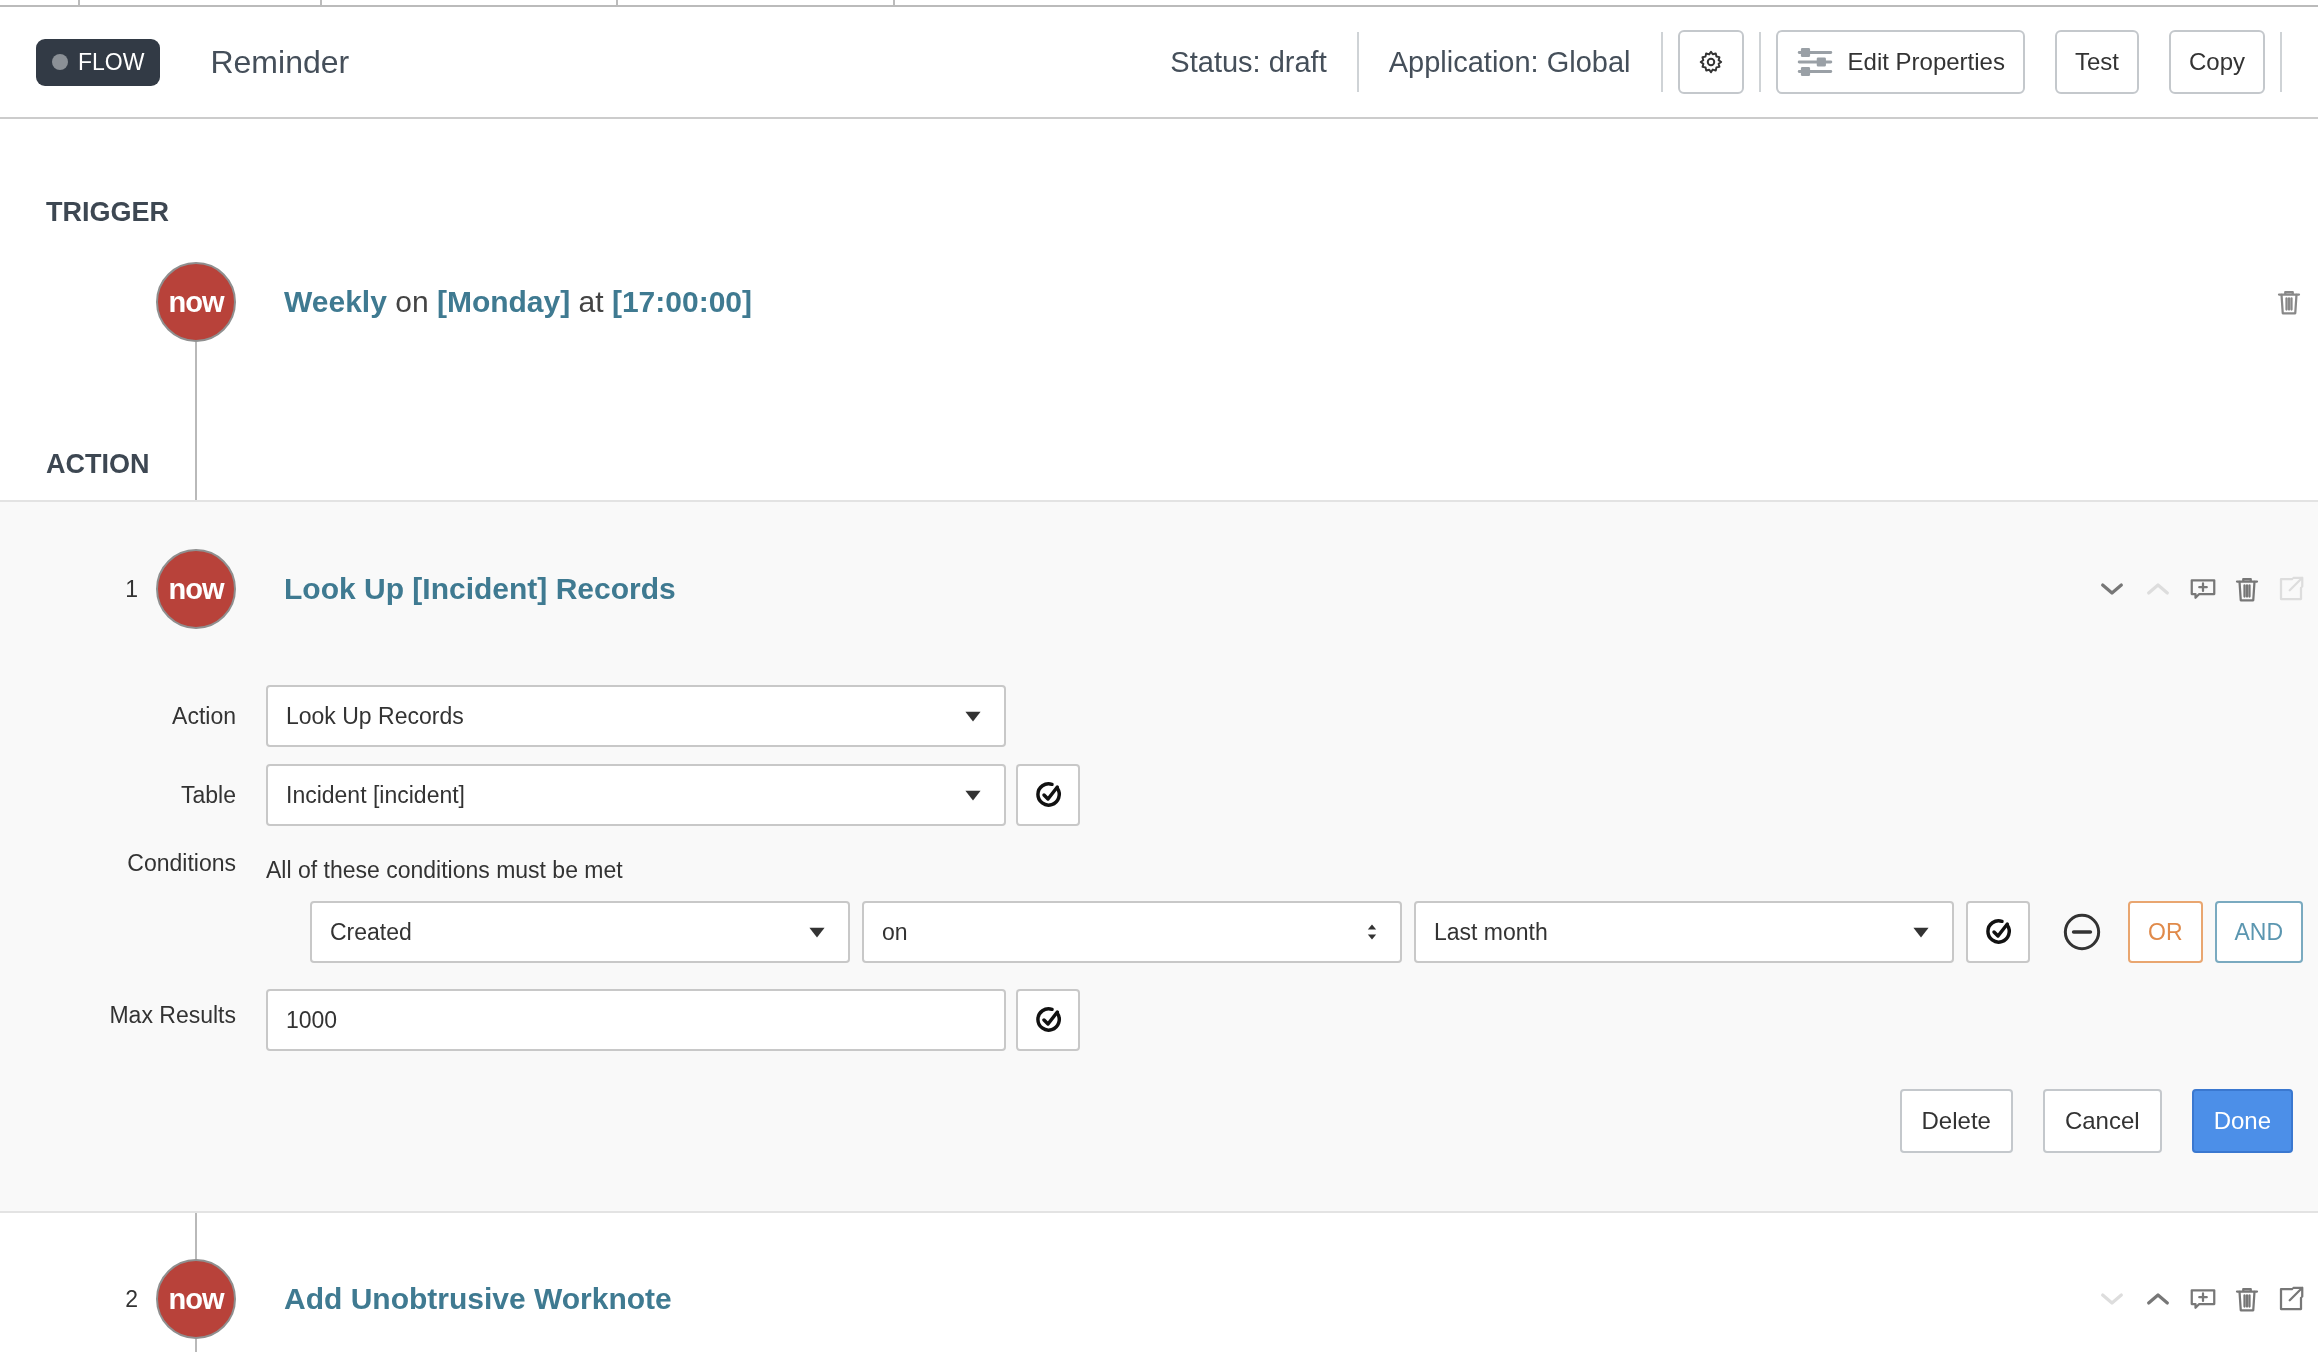 This screenshot has height=1352, width=2318. Describe the element at coordinates (181, 863) in the screenshot. I see `field-label: Conditions` at that location.